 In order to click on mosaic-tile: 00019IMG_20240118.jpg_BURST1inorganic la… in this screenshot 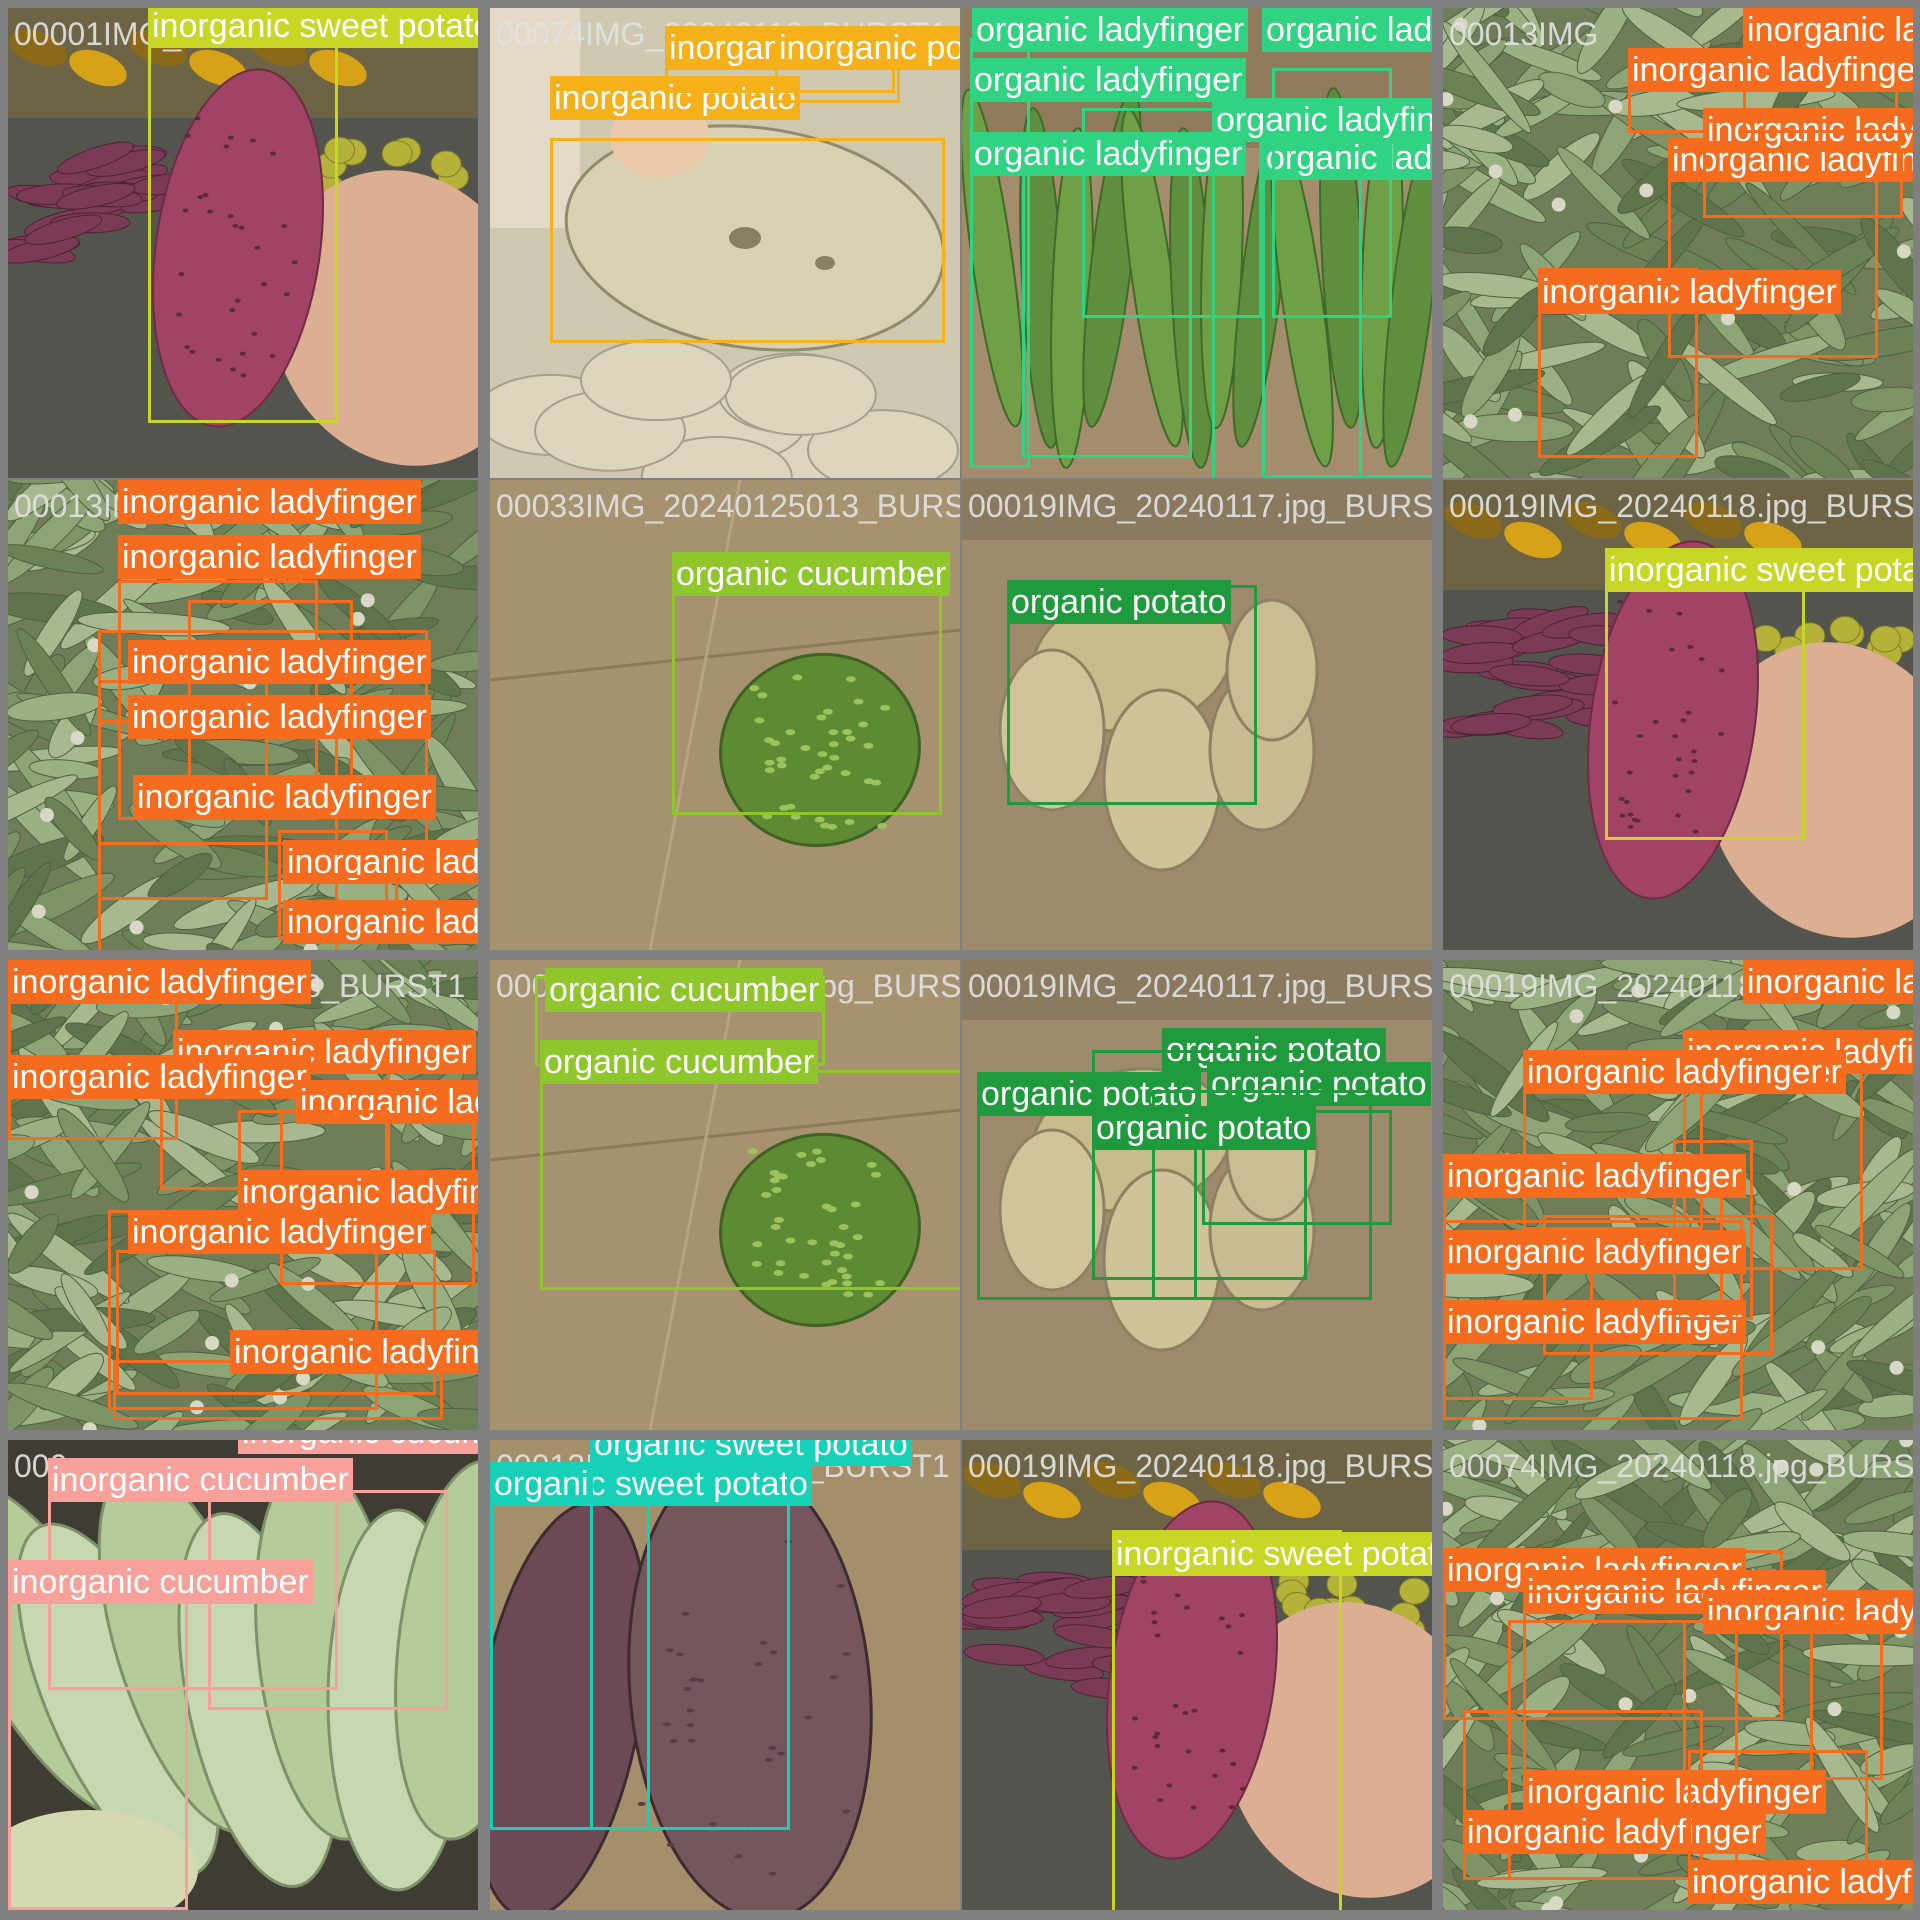, I will do `click(1678, 1195)`.